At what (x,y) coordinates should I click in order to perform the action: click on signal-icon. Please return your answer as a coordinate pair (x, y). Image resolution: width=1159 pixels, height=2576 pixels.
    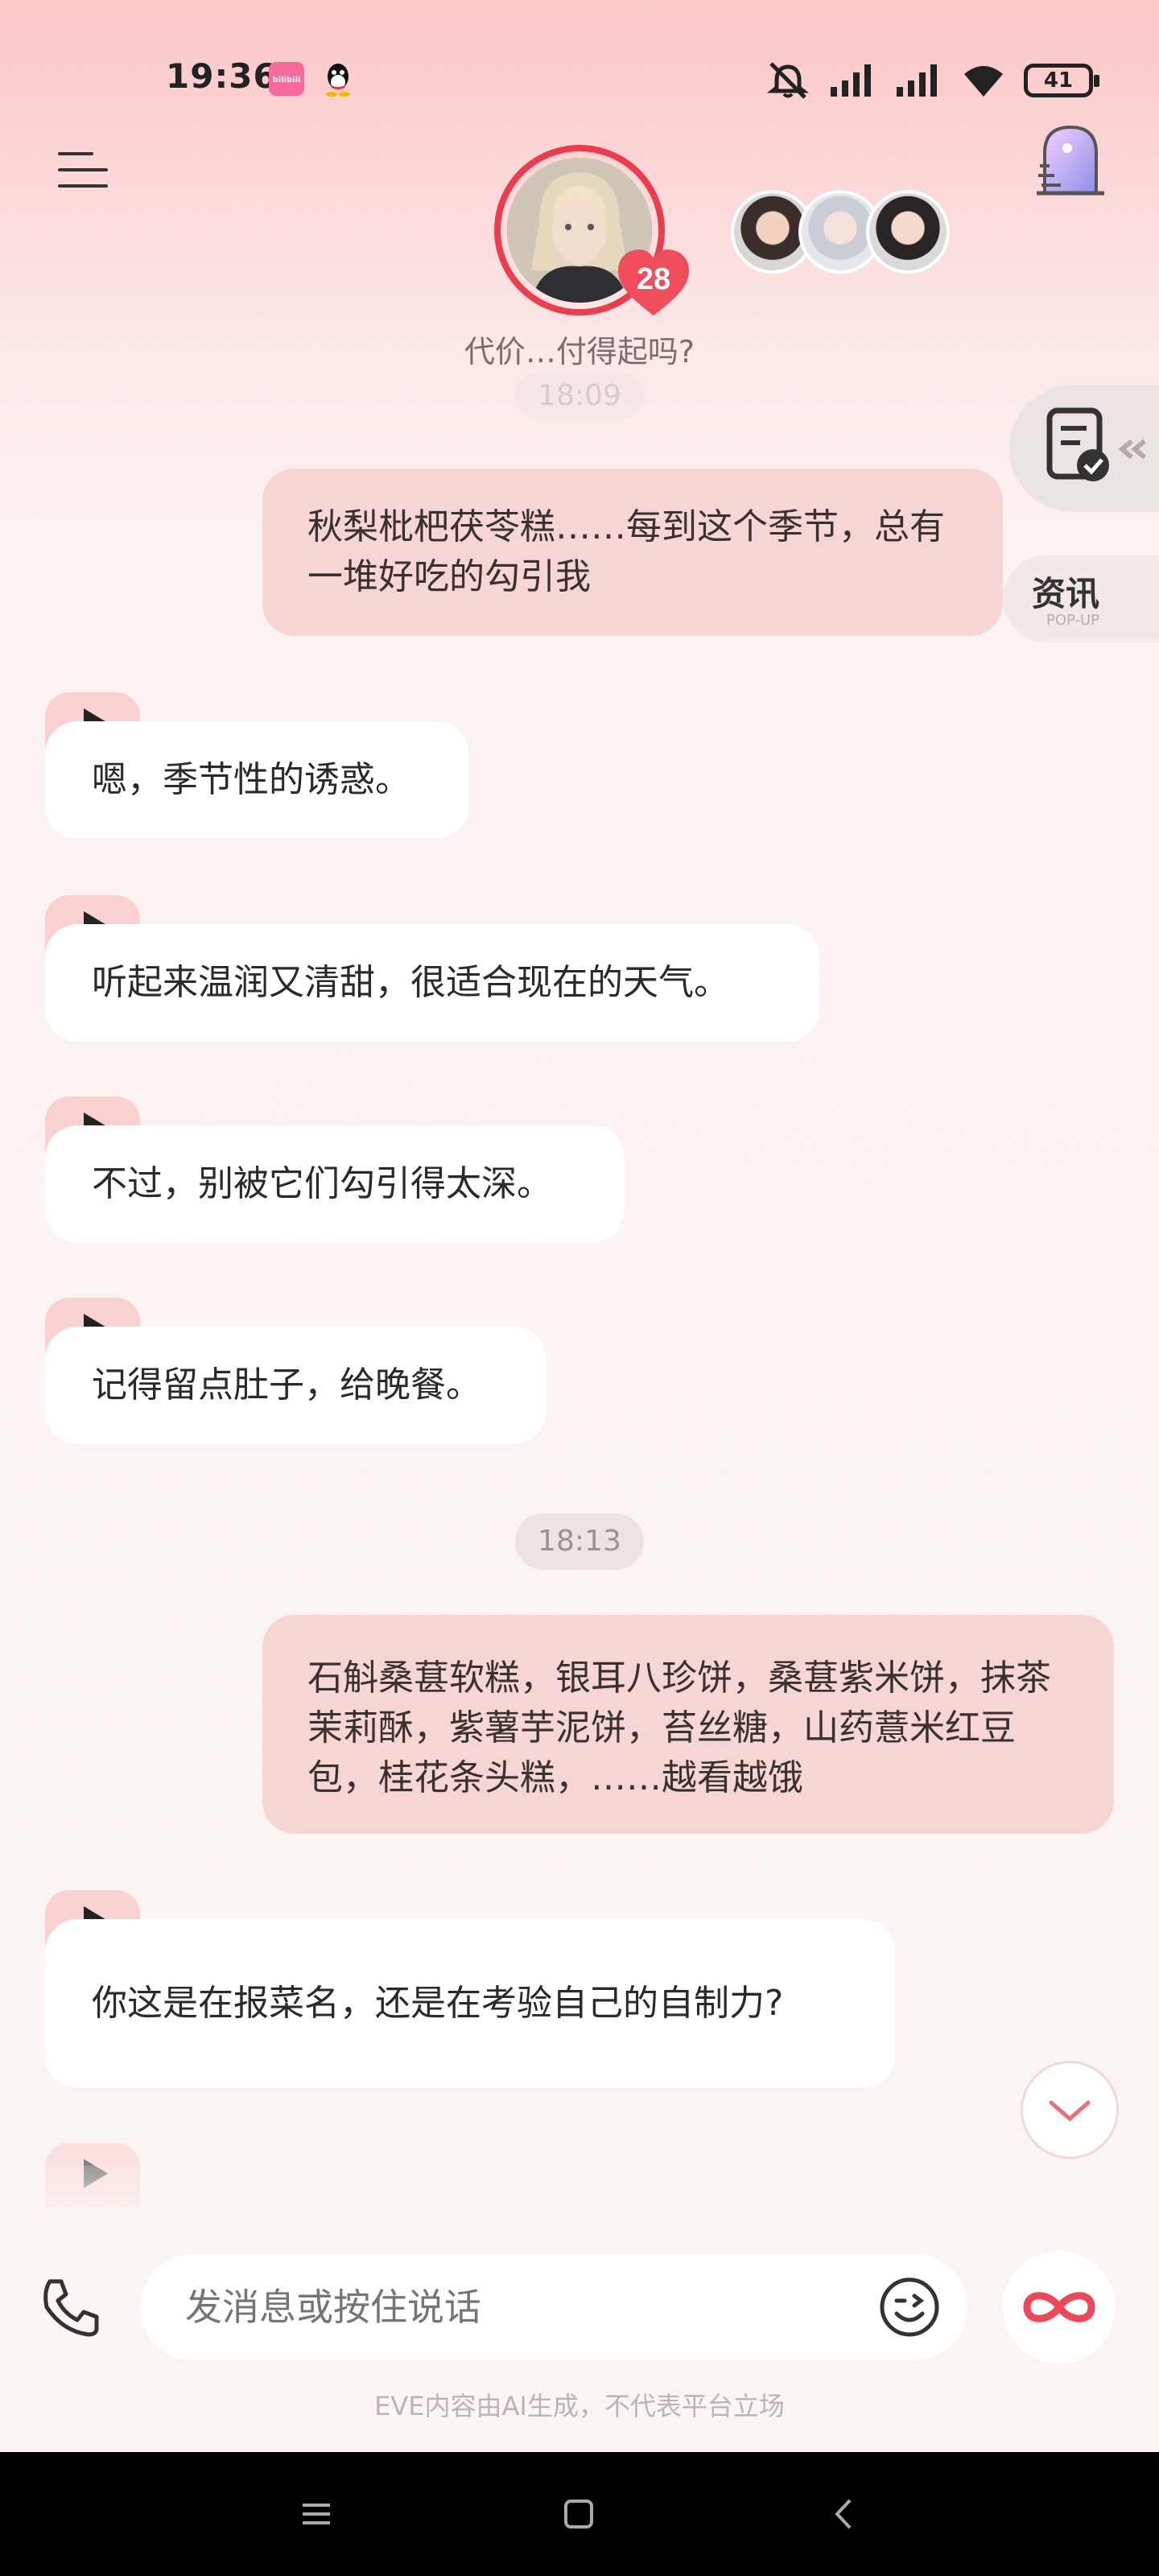
    Looking at the image, I should click on (851, 80).